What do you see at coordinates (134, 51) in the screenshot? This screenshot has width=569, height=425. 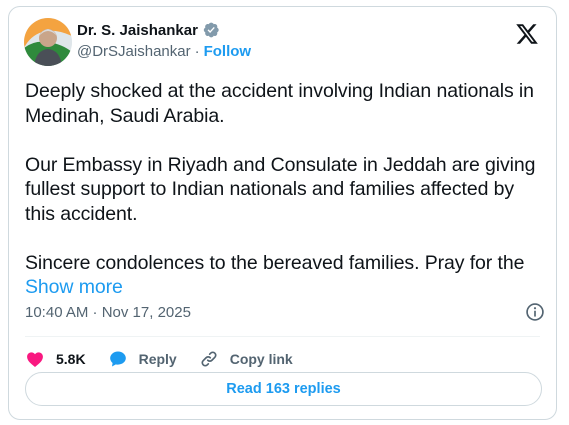 I see `author-handle: @DrSJaishankar` at bounding box center [134, 51].